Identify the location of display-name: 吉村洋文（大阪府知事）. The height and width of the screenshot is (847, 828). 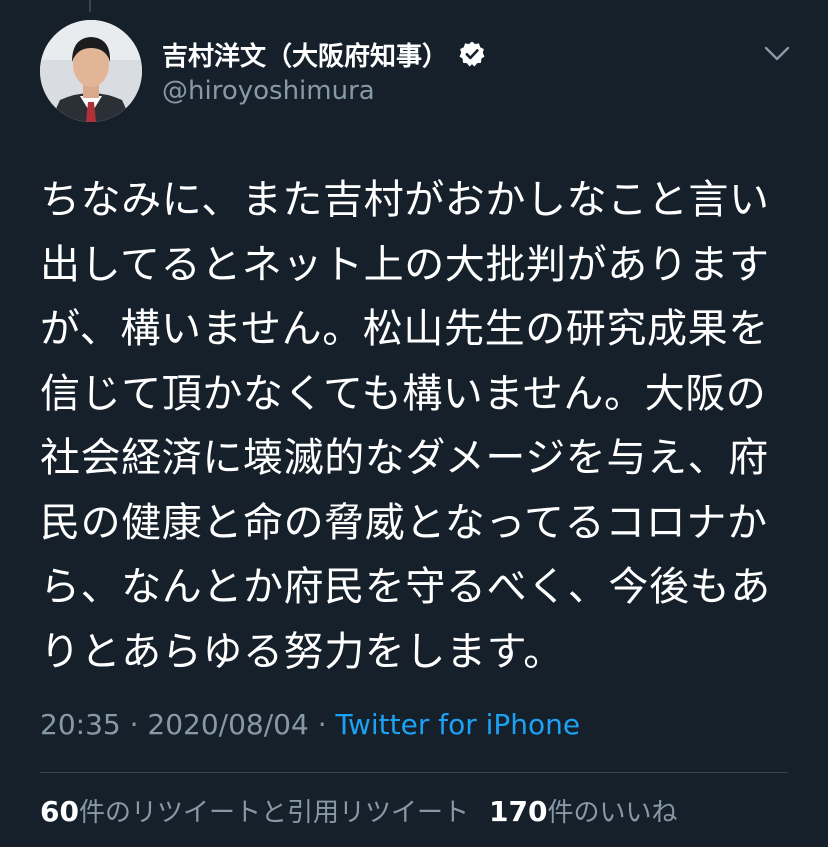
(305, 54).